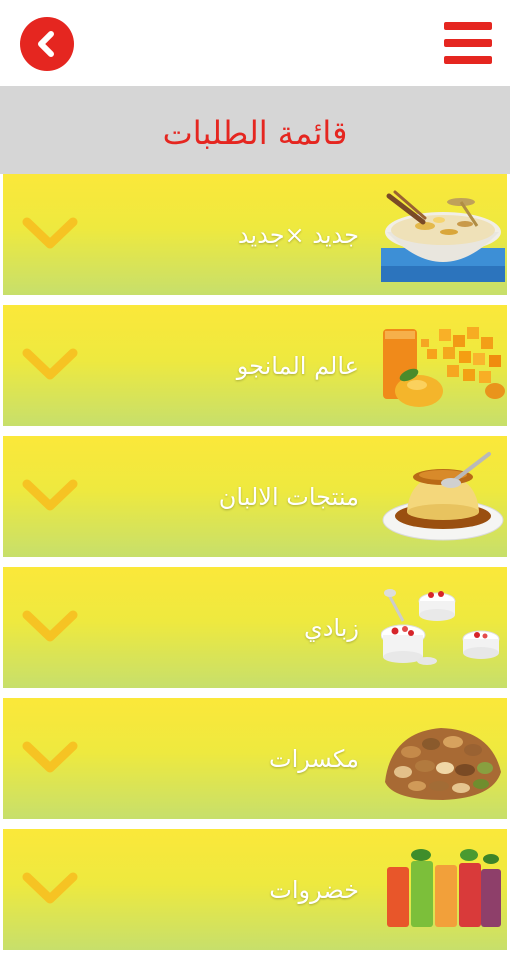  What do you see at coordinates (440, 627) in the screenshot?
I see `yogurt-cups-image` at bounding box center [440, 627].